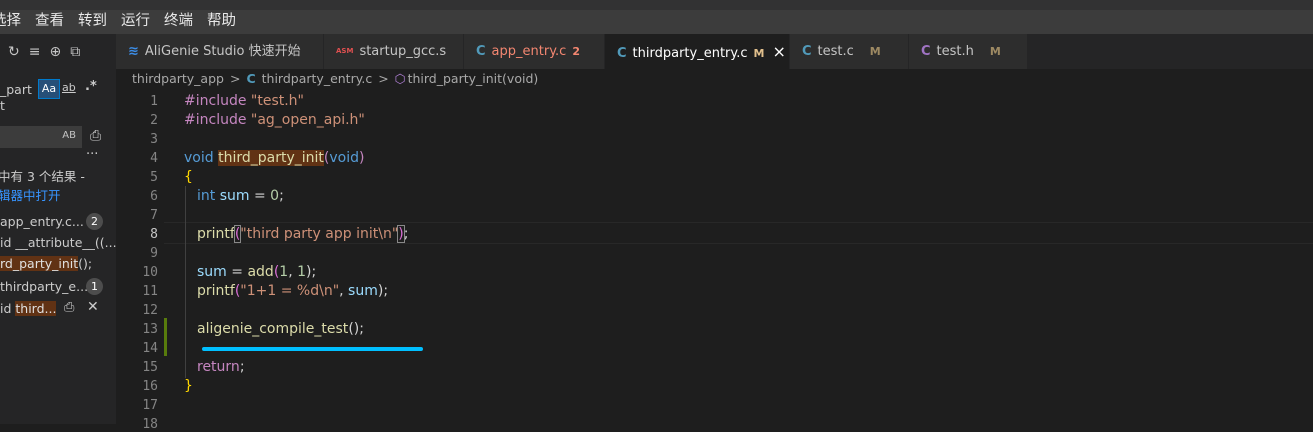  I want to click on tab-app-entry-c: Capp_entry.c 2, so click(534, 51).